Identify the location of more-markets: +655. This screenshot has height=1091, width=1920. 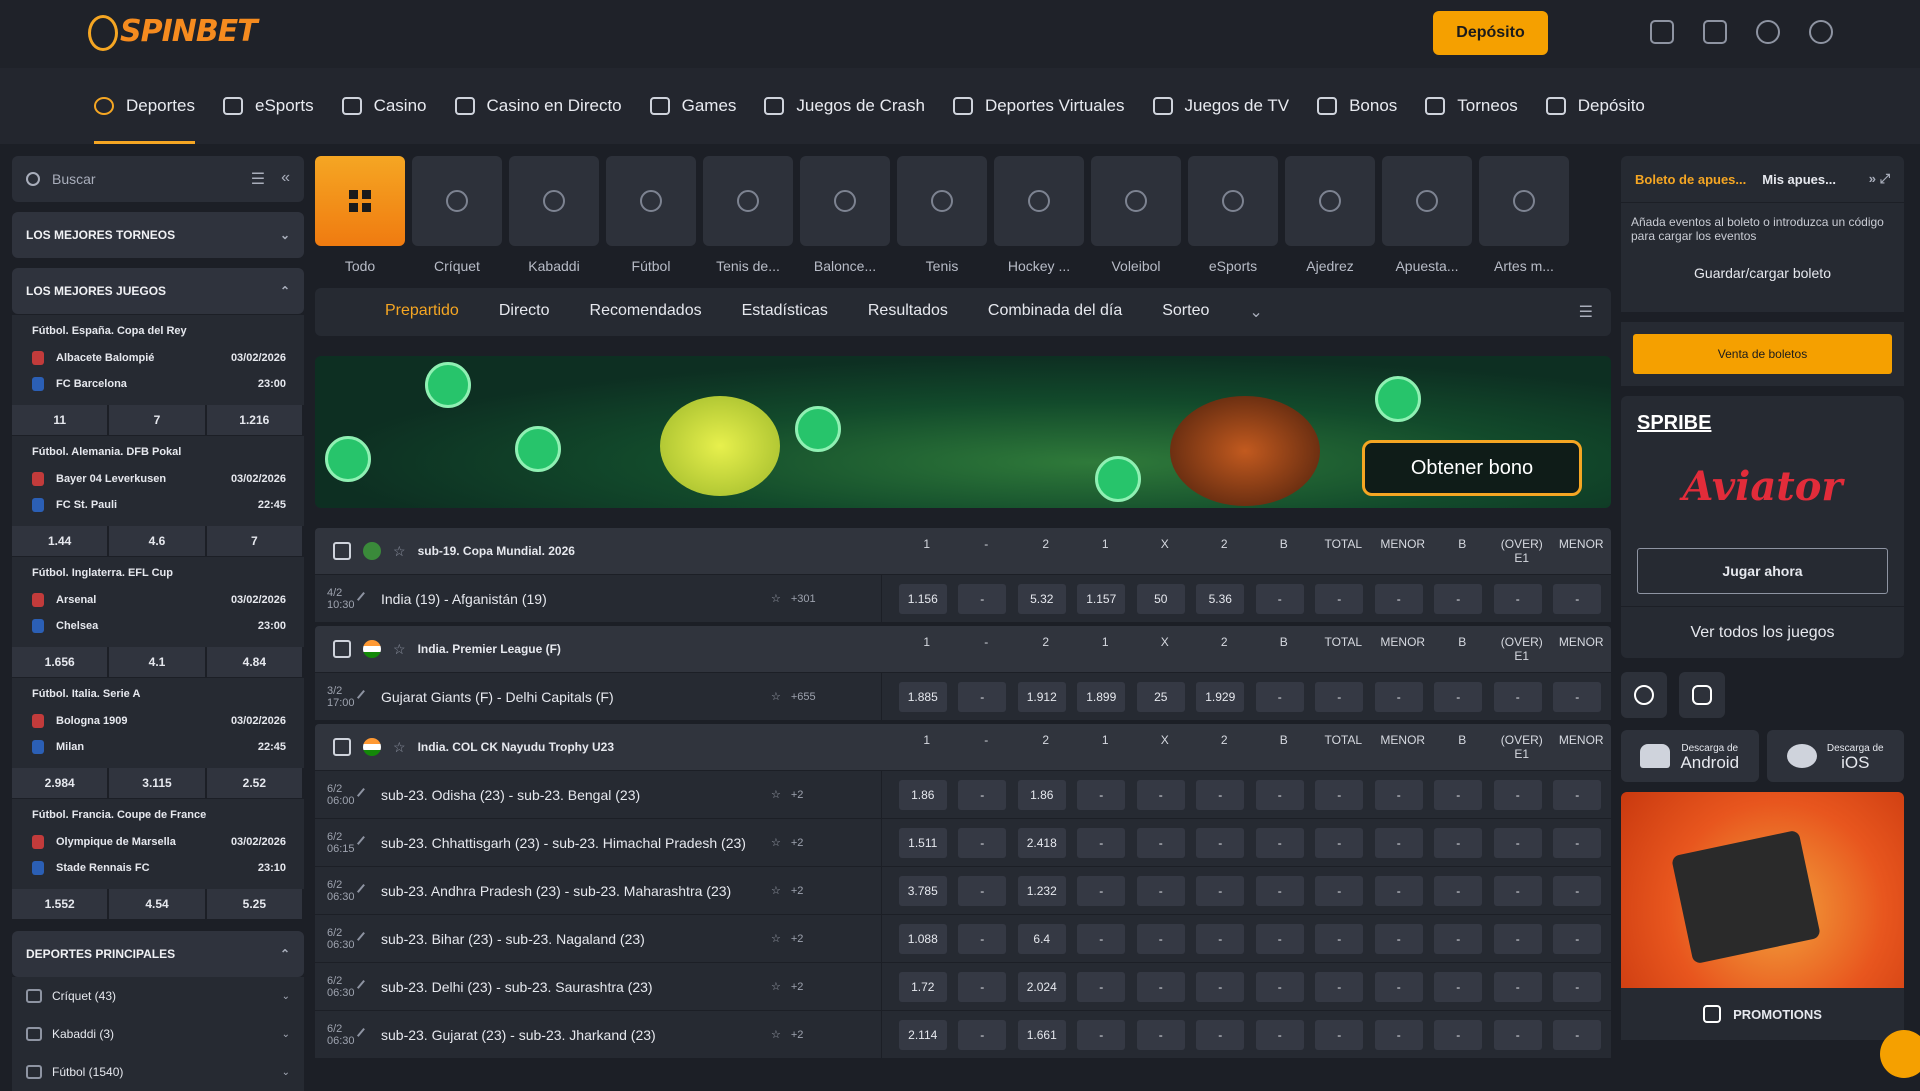
(803, 697).